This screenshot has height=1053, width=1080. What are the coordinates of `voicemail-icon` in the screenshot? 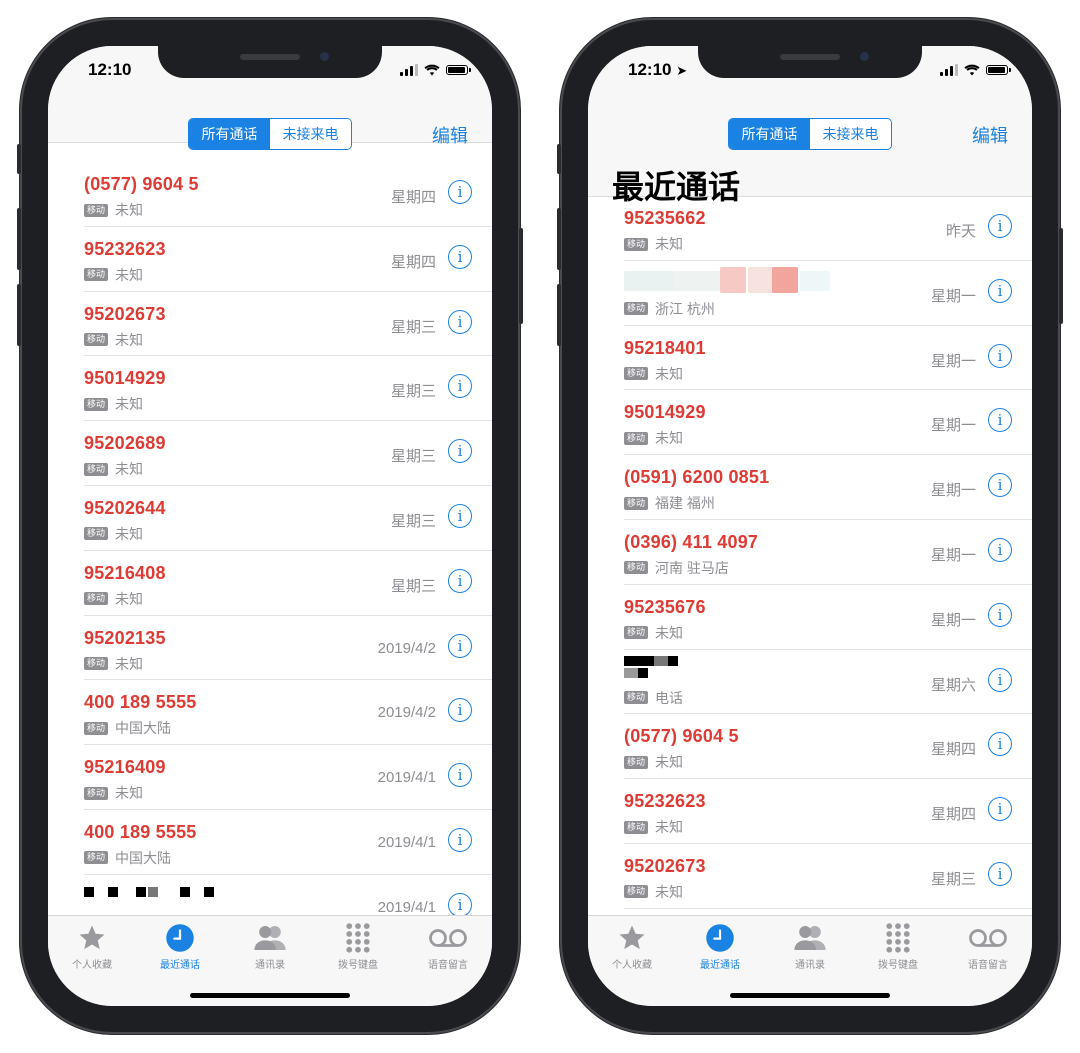 It's located at (988, 938).